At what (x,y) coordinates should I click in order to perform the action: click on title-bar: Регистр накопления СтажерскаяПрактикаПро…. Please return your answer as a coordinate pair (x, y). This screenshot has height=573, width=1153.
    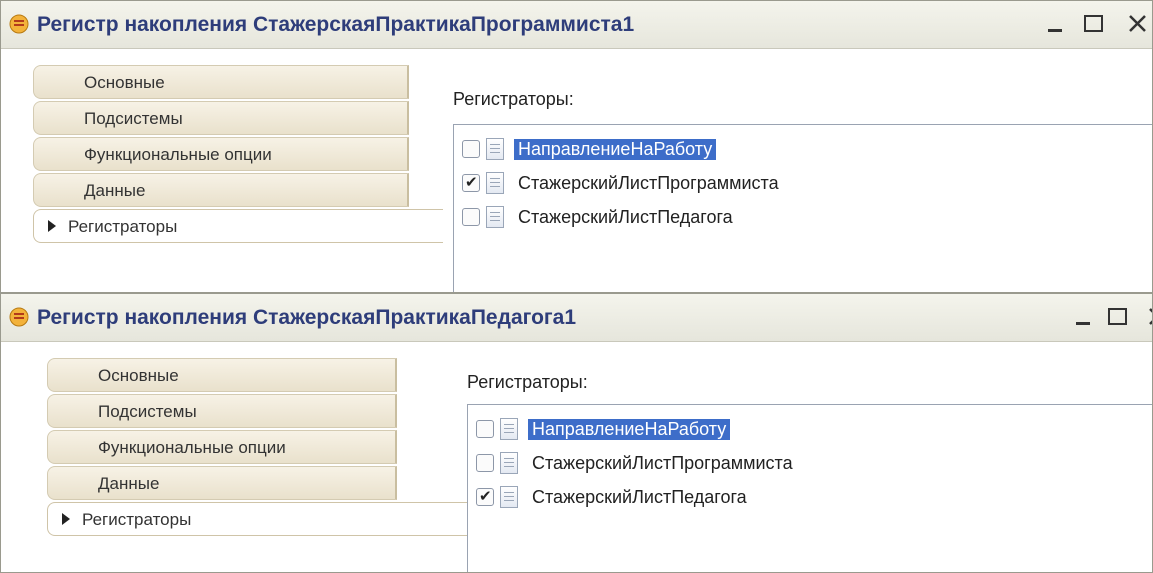
    Looking at the image, I should click on (576, 25).